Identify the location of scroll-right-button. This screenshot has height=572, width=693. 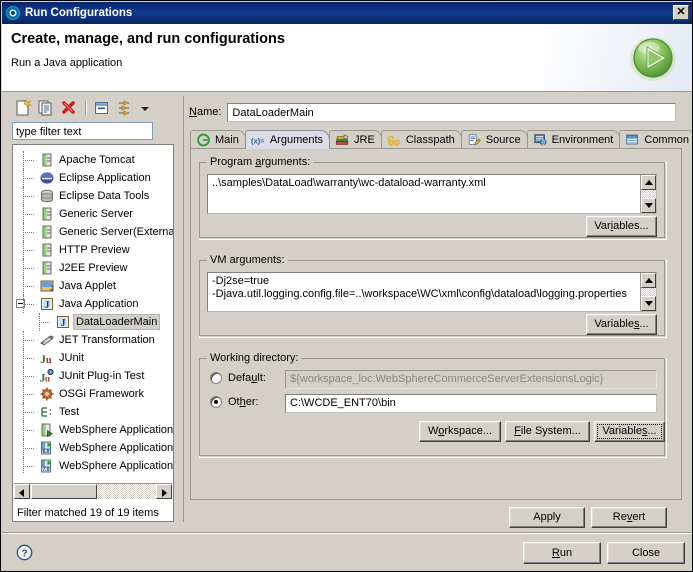
(164, 491).